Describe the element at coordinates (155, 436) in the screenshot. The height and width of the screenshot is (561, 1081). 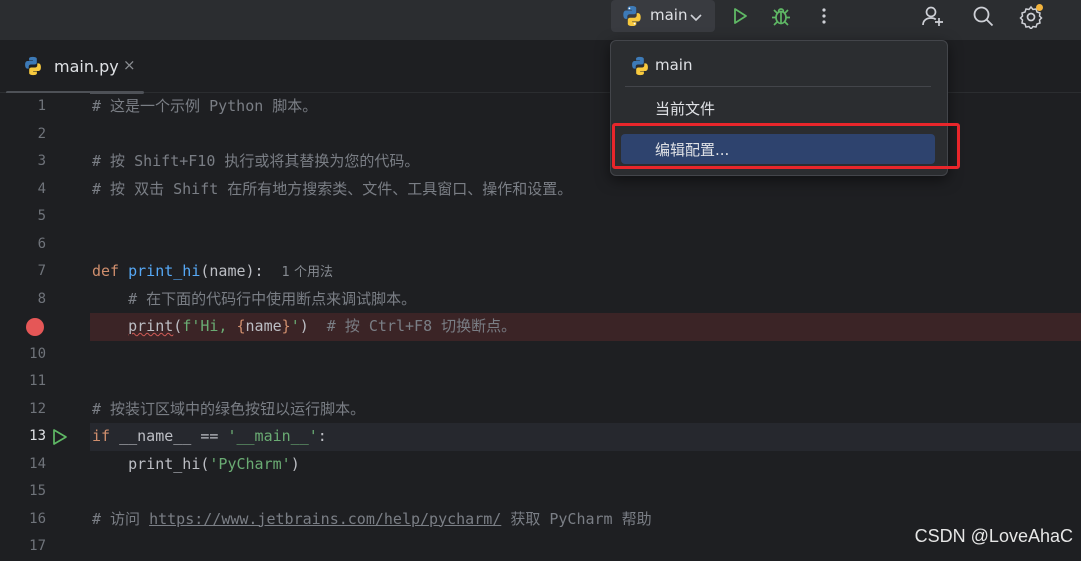
I see `dunder-name: __name__` at that location.